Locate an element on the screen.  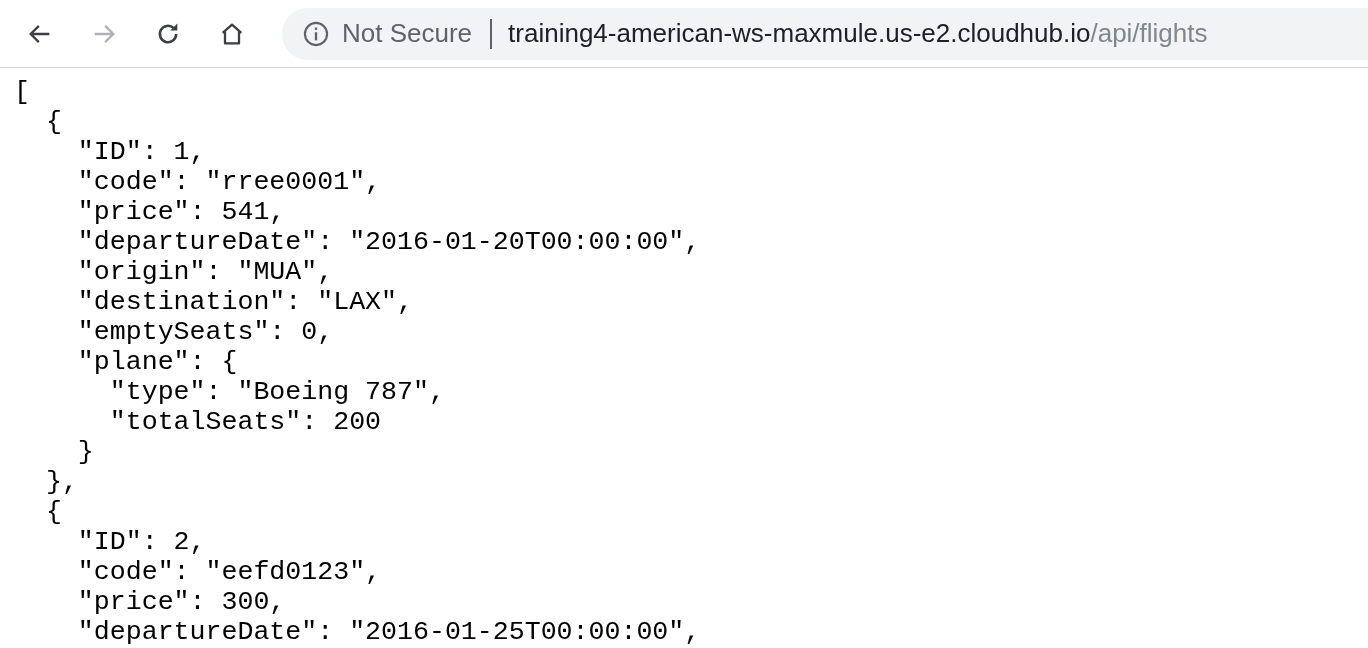
code-line: "plane": { is located at coordinates (157, 362).